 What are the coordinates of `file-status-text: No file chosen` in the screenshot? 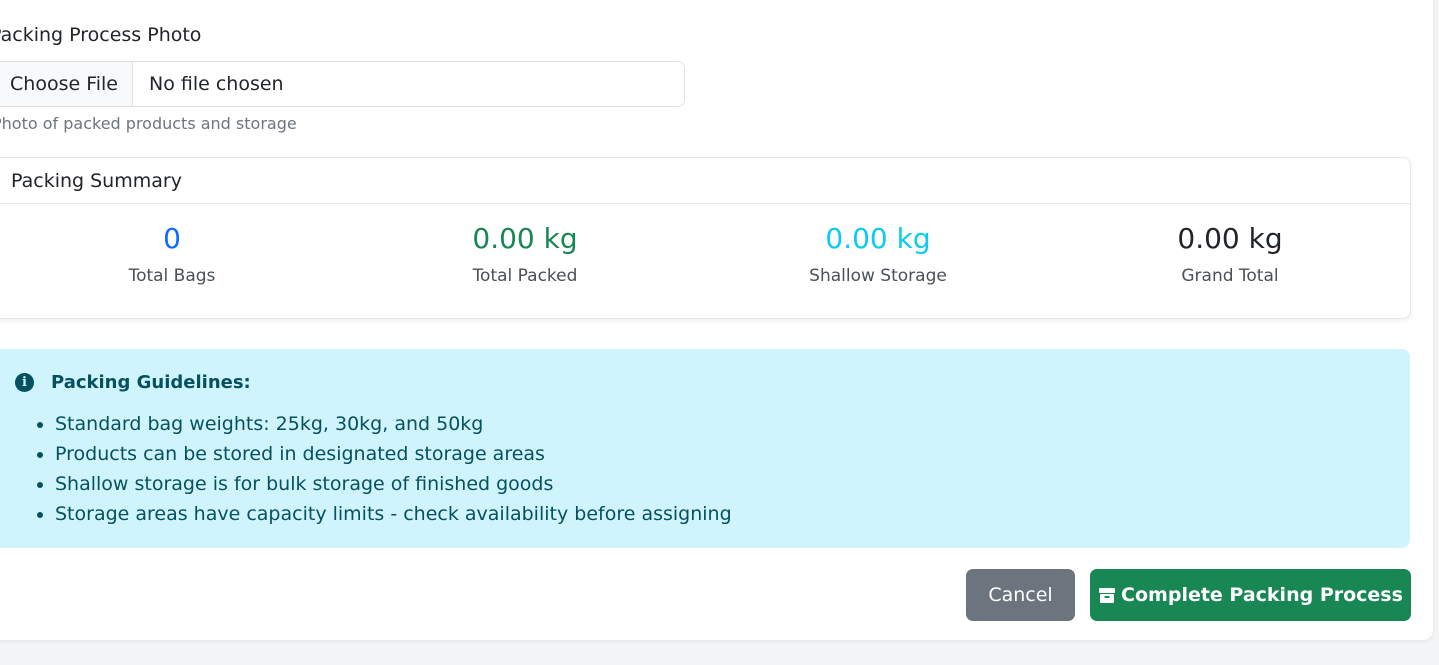 It's located at (216, 84).